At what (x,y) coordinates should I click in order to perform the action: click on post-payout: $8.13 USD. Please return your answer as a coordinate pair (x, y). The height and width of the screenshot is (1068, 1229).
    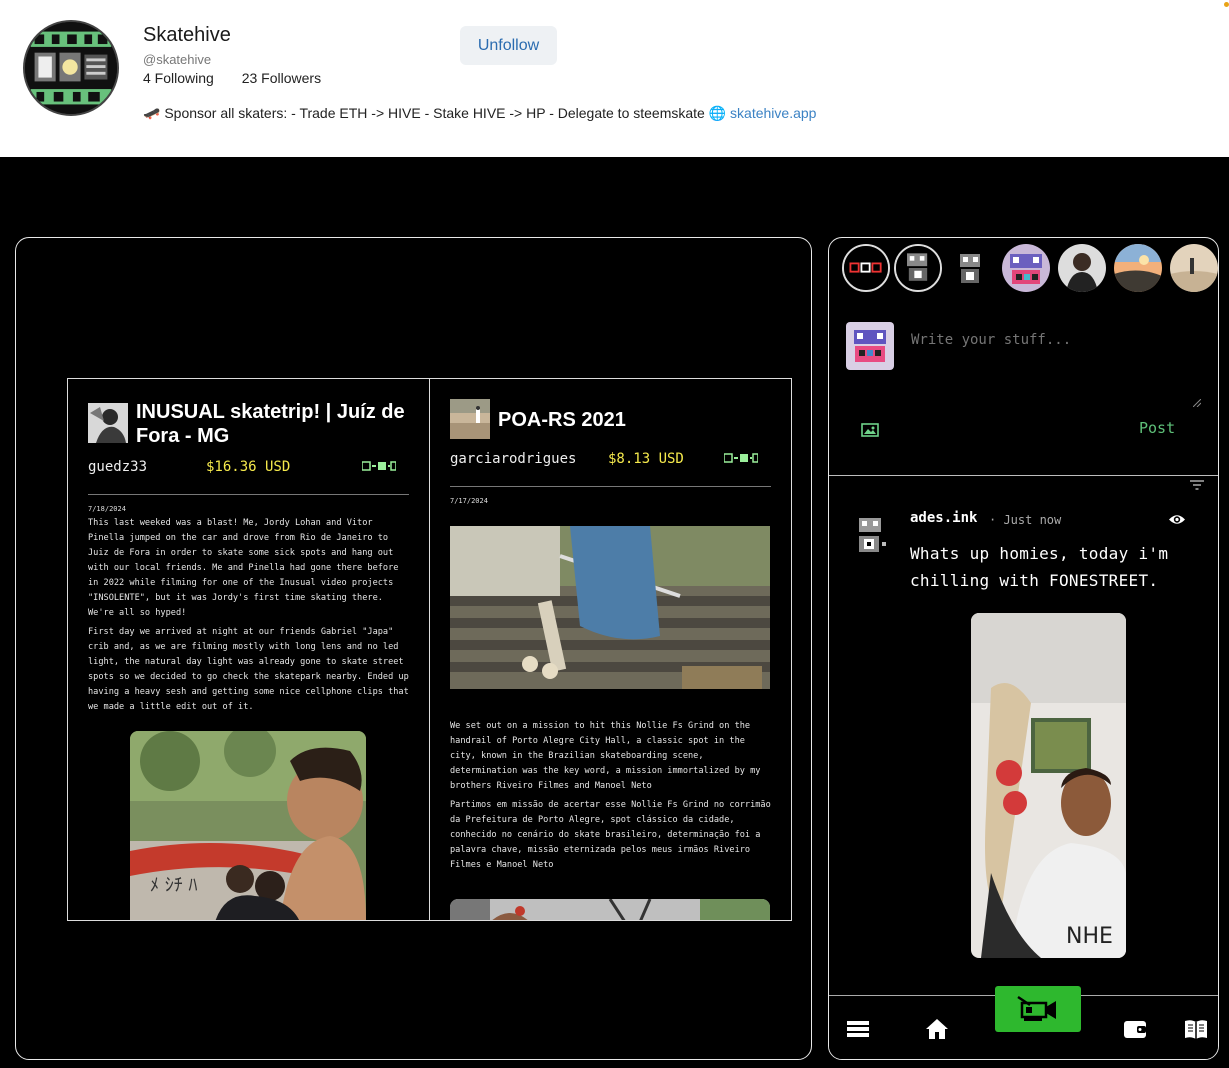
    Looking at the image, I should click on (646, 459).